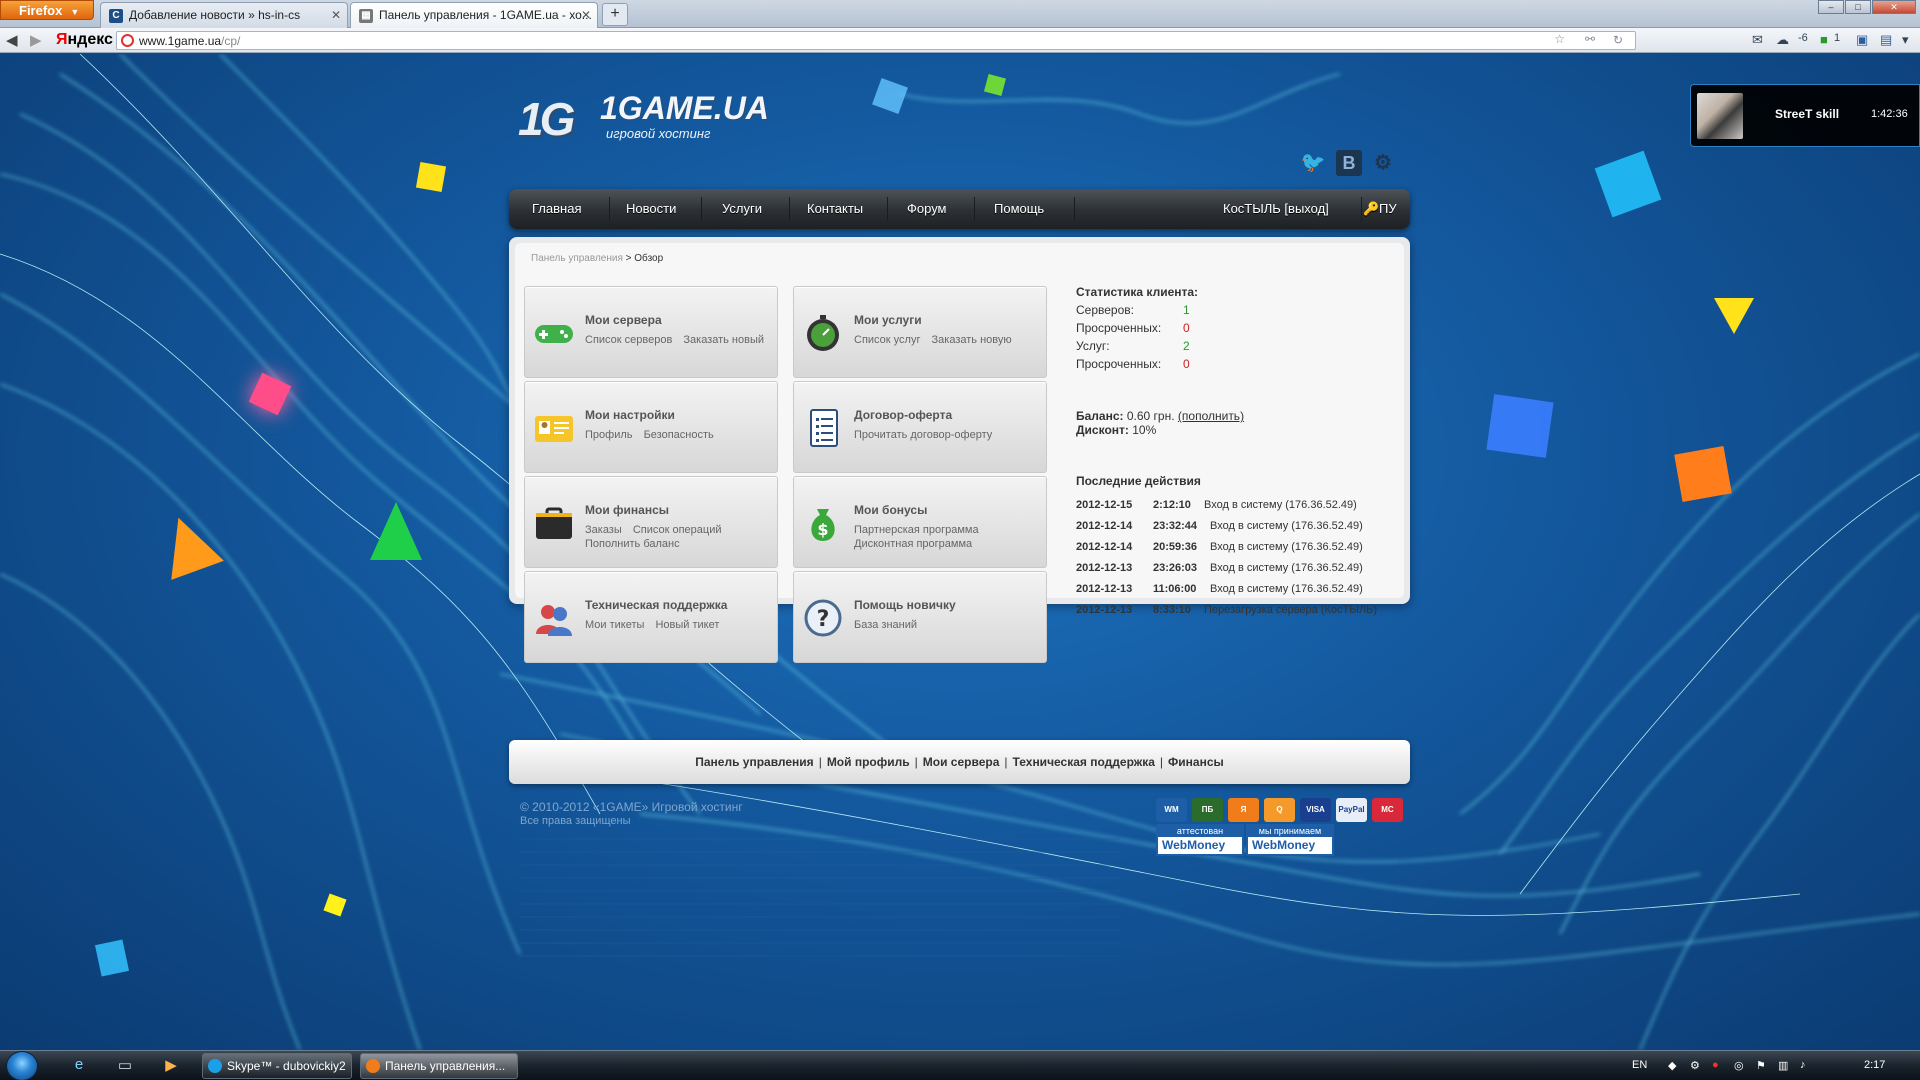 The height and width of the screenshot is (1080, 1920). I want to click on tray-icon: ◎, so click(1739, 1065).